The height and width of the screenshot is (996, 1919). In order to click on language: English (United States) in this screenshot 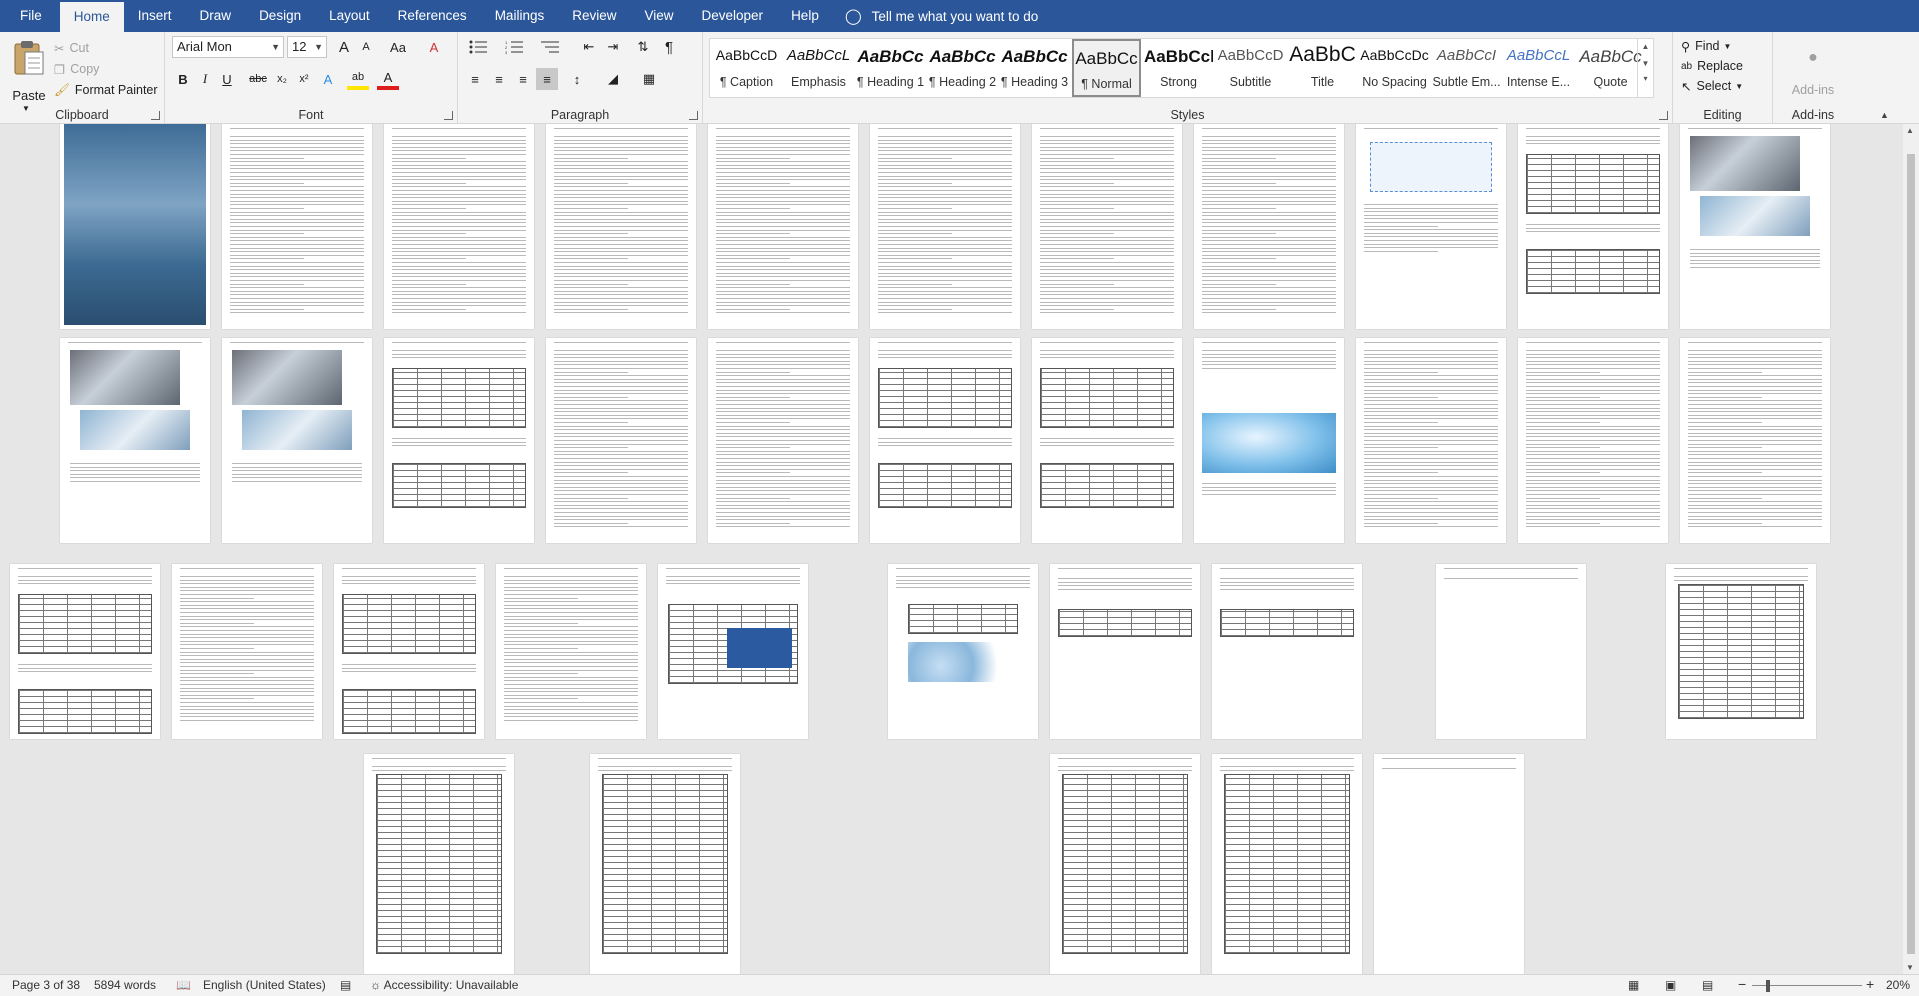, I will do `click(264, 985)`.